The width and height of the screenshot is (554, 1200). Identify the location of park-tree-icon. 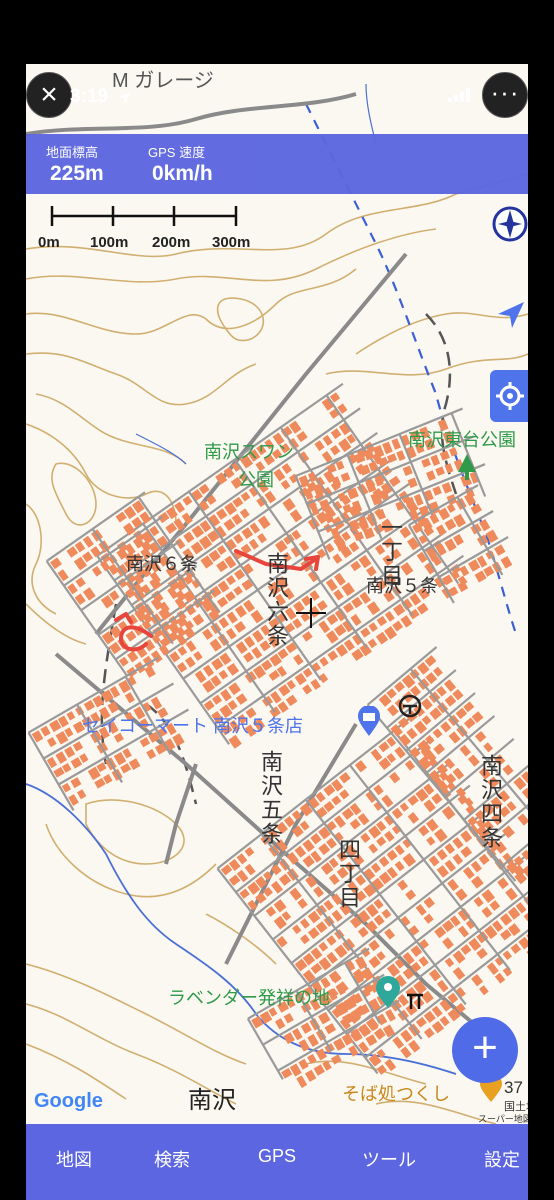
(467, 467).